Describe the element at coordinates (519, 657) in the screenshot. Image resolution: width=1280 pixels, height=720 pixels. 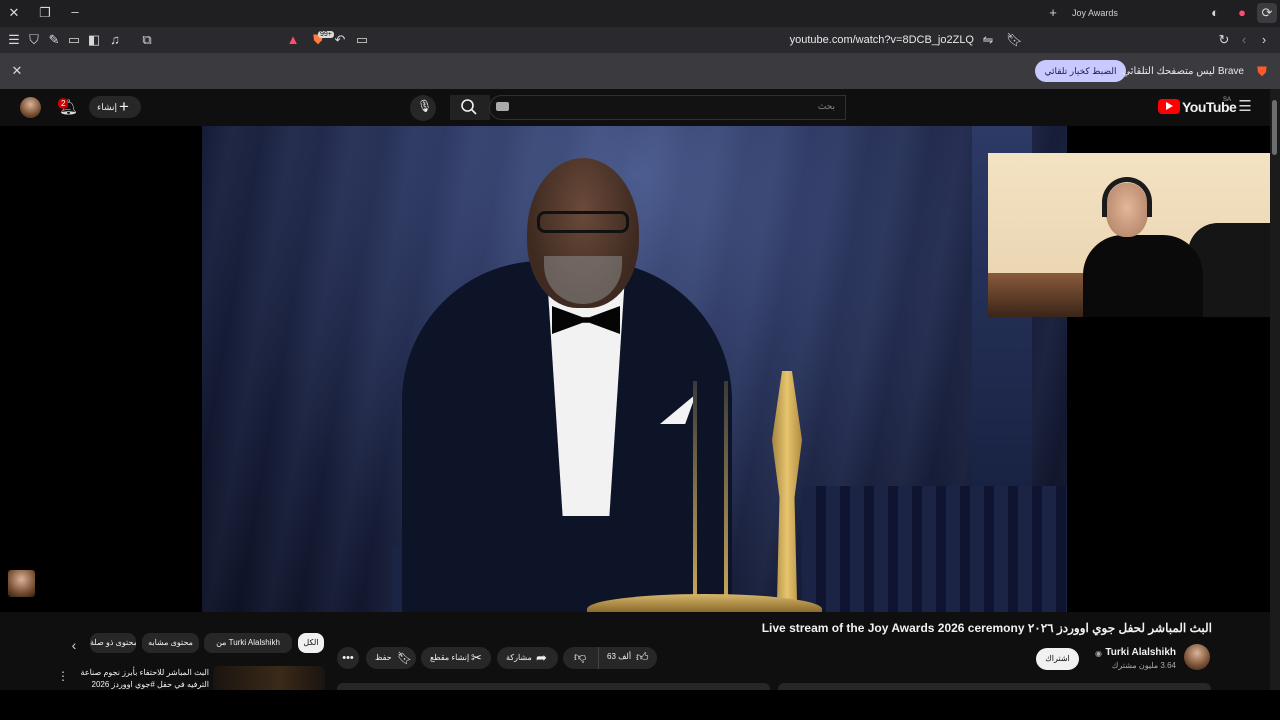
I see `share-label: مشاركة` at that location.